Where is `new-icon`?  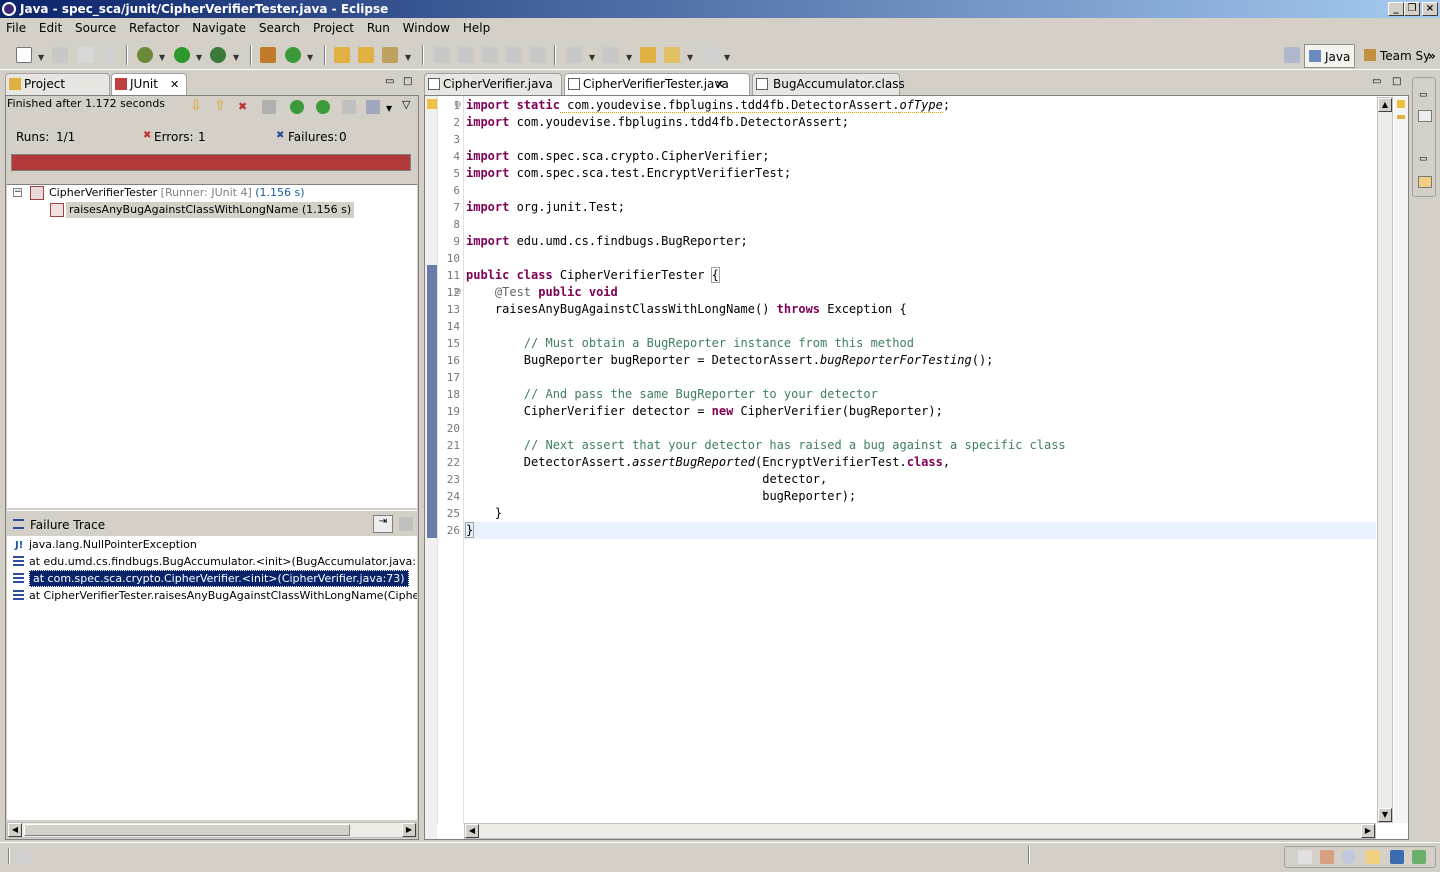
new-icon is located at coordinates (24, 55).